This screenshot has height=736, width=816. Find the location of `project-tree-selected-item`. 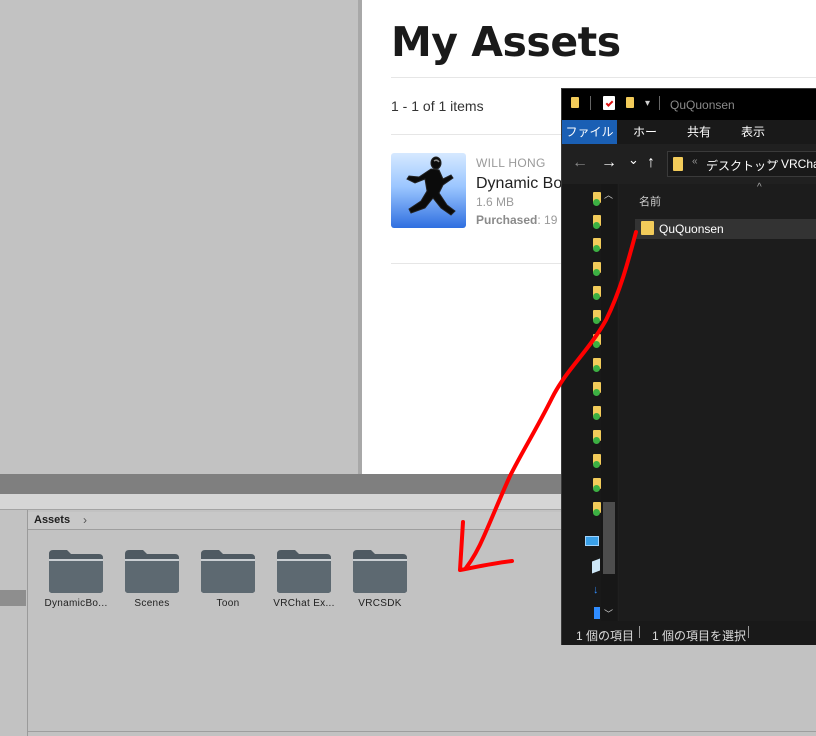

project-tree-selected-item is located at coordinates (13, 598).